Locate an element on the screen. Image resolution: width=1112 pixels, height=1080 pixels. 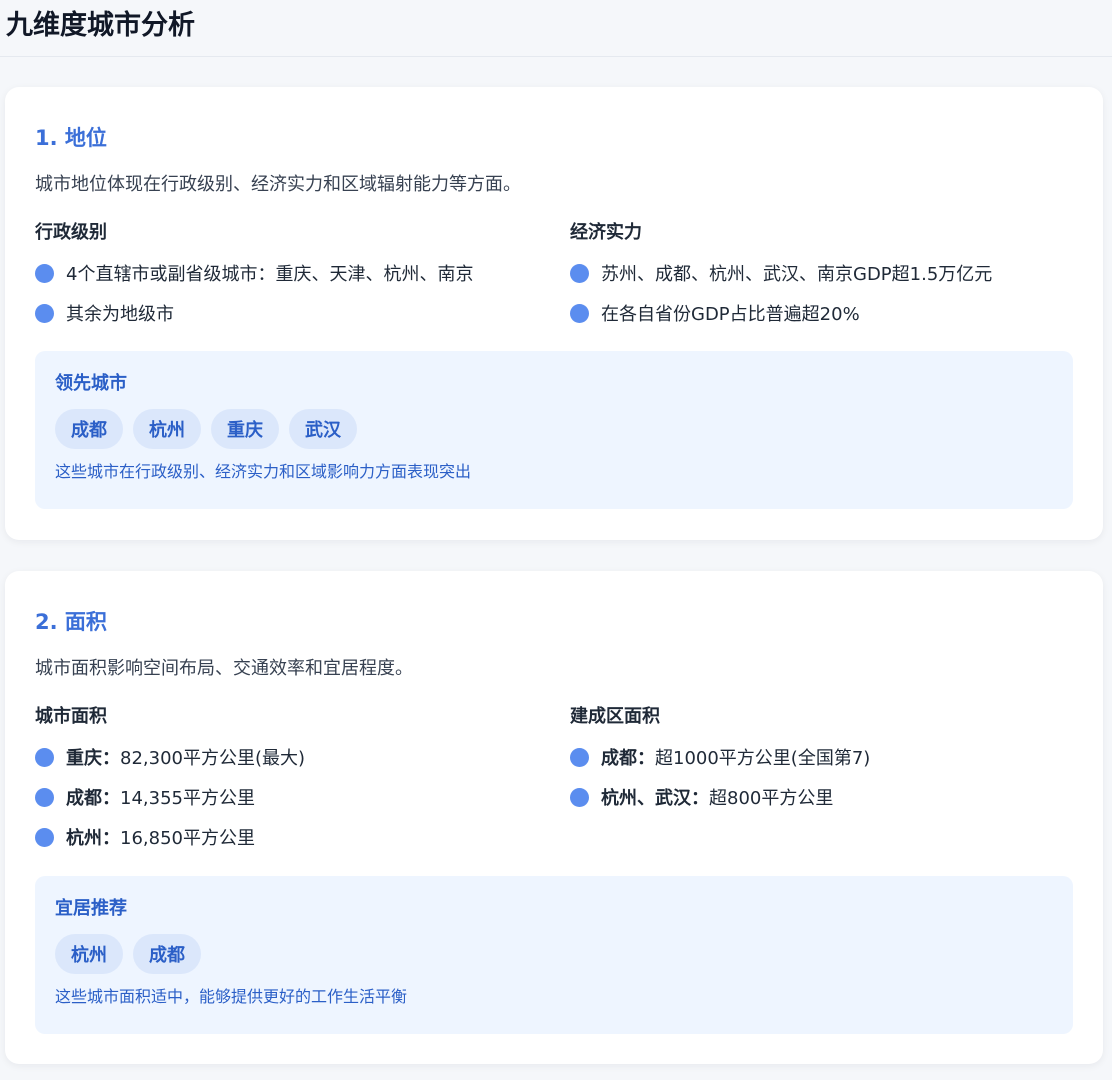
callout-note: 这些城市在行政级别、经济实力和区域影响力方面表现突出 is located at coordinates (263, 471).